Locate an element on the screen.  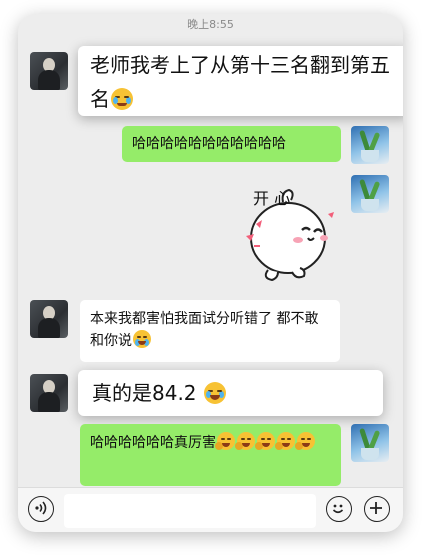
message-timestamp: 晚上8:55 is located at coordinates (210, 24).